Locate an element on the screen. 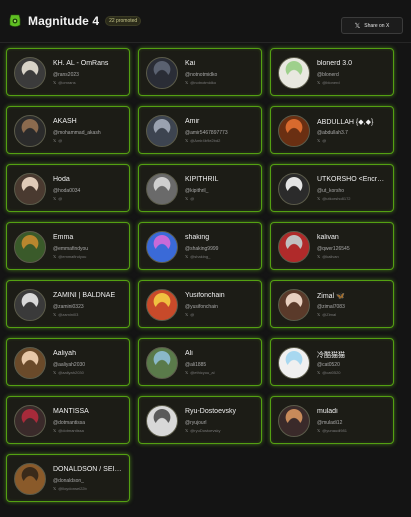 The height and width of the screenshot is (517, 411). profile-card: Hoda @hoda0034 𝕏 @ is located at coordinates (68, 188).